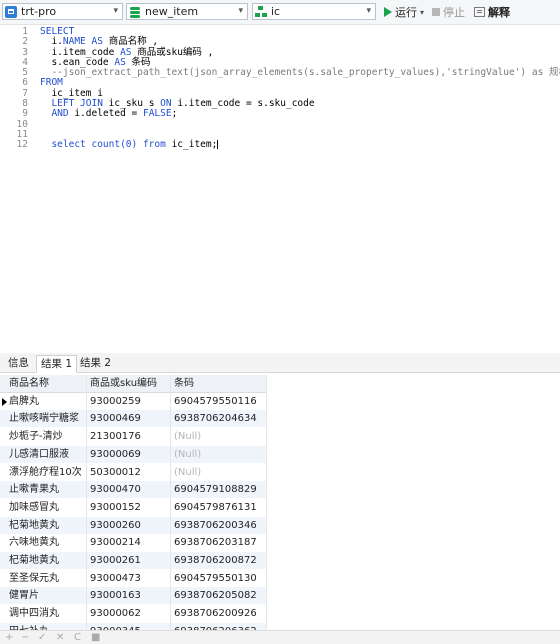  I want to click on table-row: 健胃片 93000163 6938706205082, so click(133, 596).